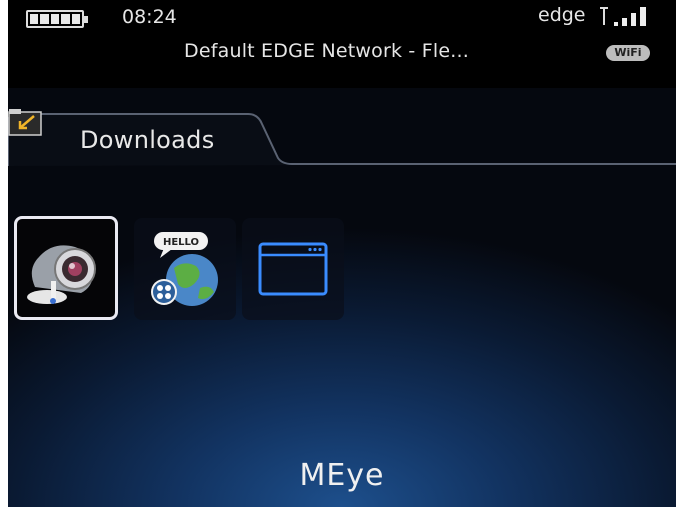 The height and width of the screenshot is (507, 676). I want to click on app-webcam, so click(66, 268).